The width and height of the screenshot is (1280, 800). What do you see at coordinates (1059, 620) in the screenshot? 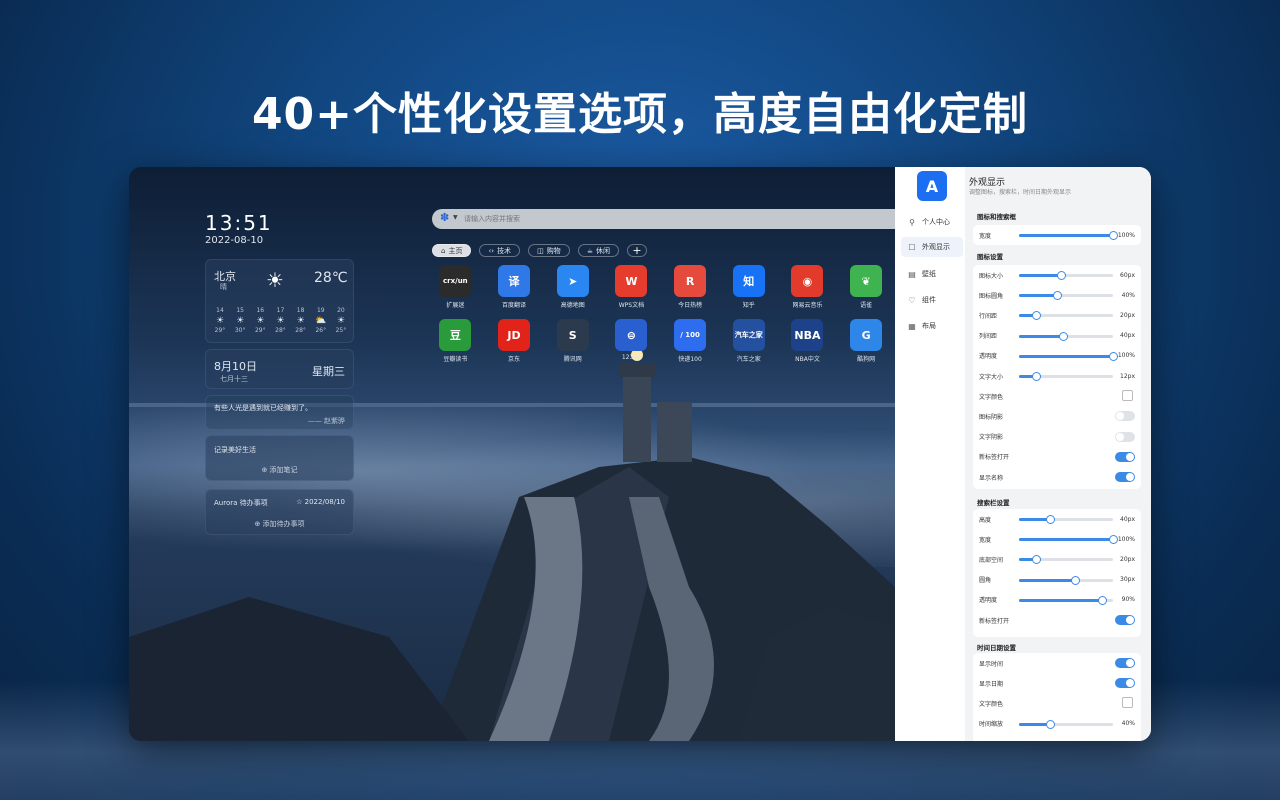
I see `setting-row: 新标签打开` at bounding box center [1059, 620].